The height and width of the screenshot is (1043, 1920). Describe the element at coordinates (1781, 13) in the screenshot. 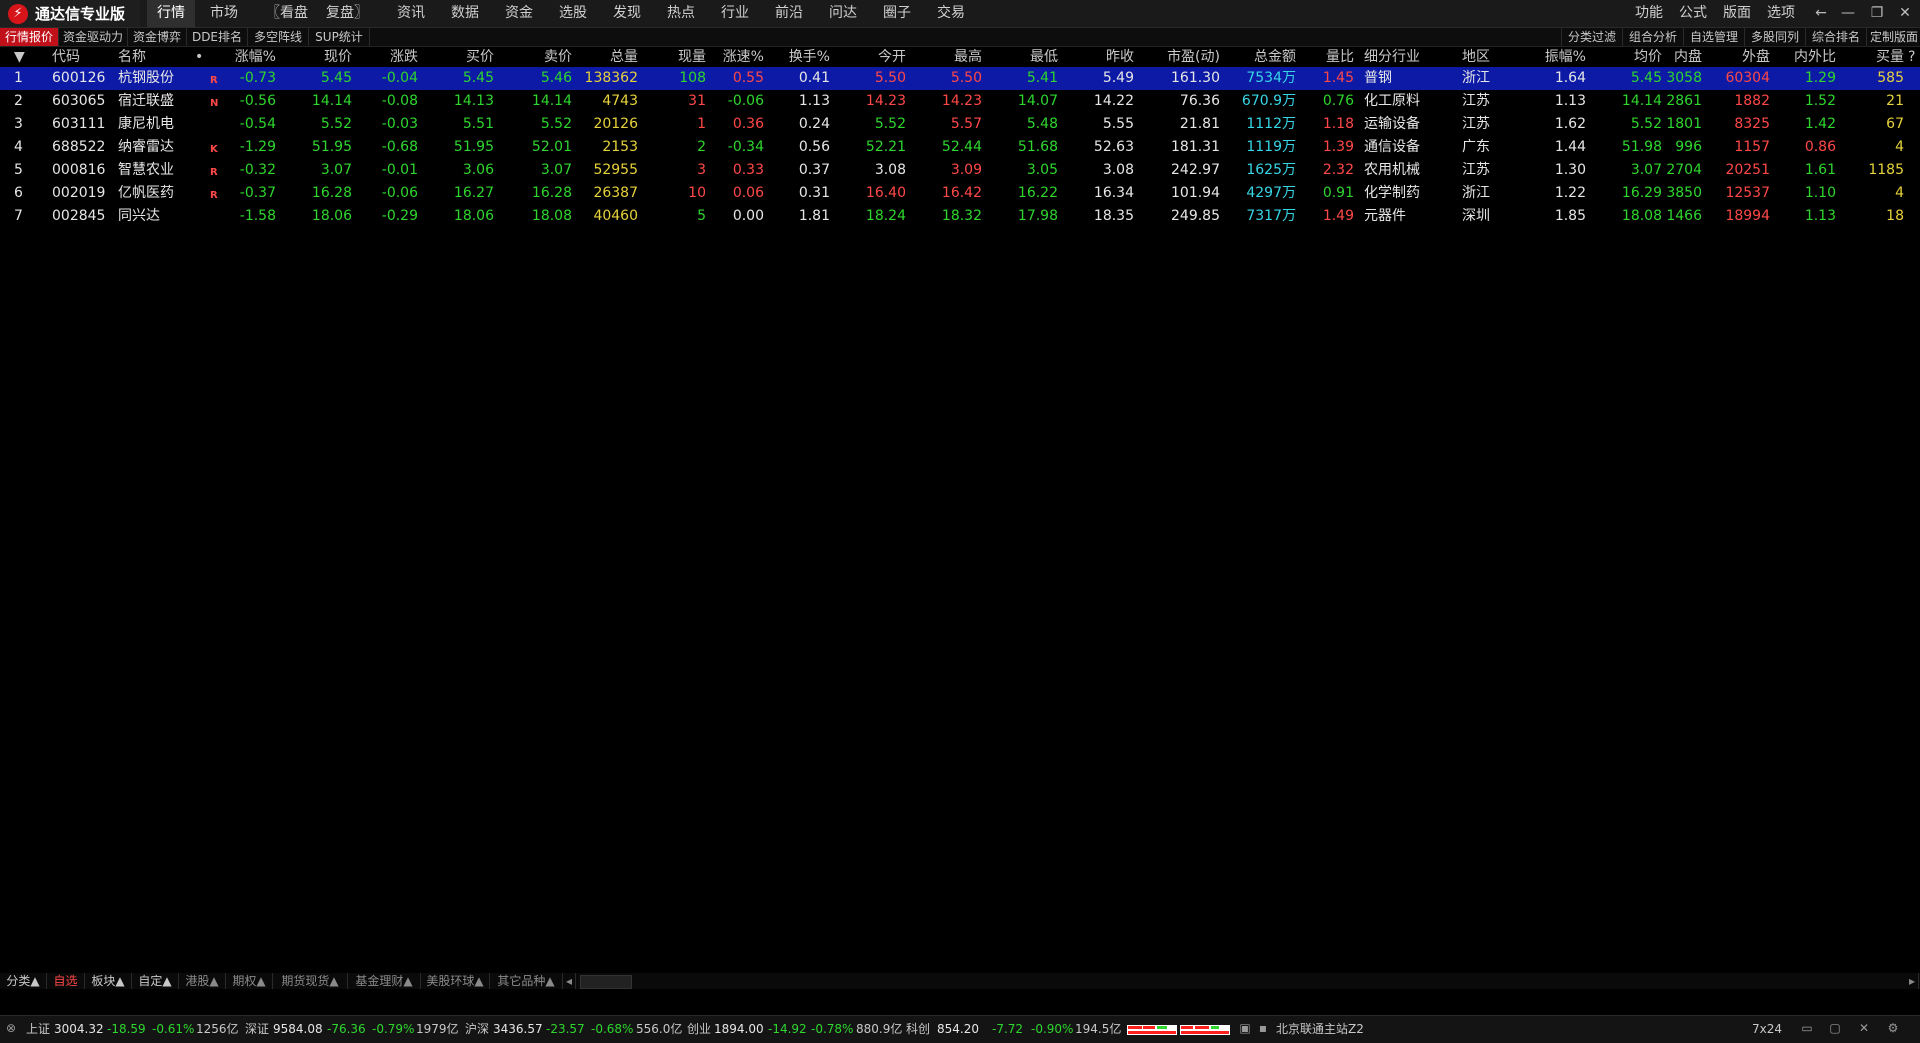

I see `menu-options: 选项` at that location.